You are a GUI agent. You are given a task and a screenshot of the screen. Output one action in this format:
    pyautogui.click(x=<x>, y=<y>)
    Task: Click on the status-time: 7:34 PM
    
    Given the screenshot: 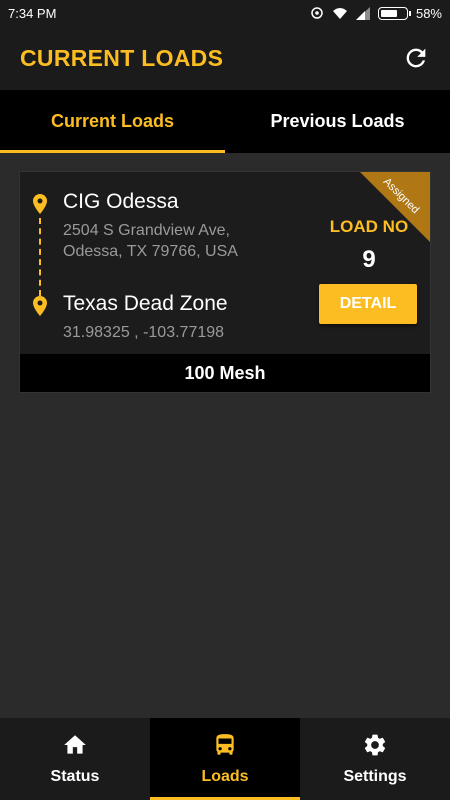 What is the action you would take?
    pyautogui.click(x=32, y=13)
    